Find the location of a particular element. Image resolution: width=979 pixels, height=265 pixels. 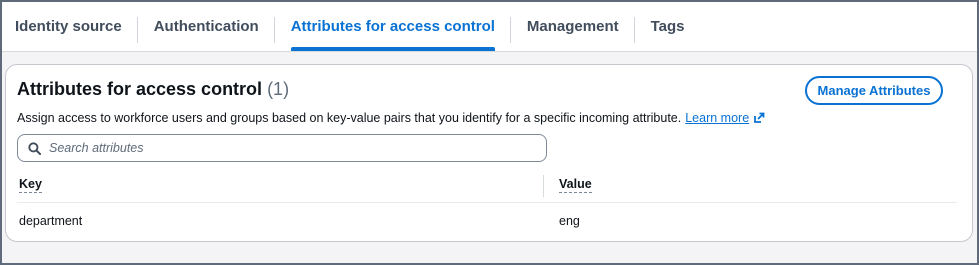

external-link-icon is located at coordinates (759, 117).